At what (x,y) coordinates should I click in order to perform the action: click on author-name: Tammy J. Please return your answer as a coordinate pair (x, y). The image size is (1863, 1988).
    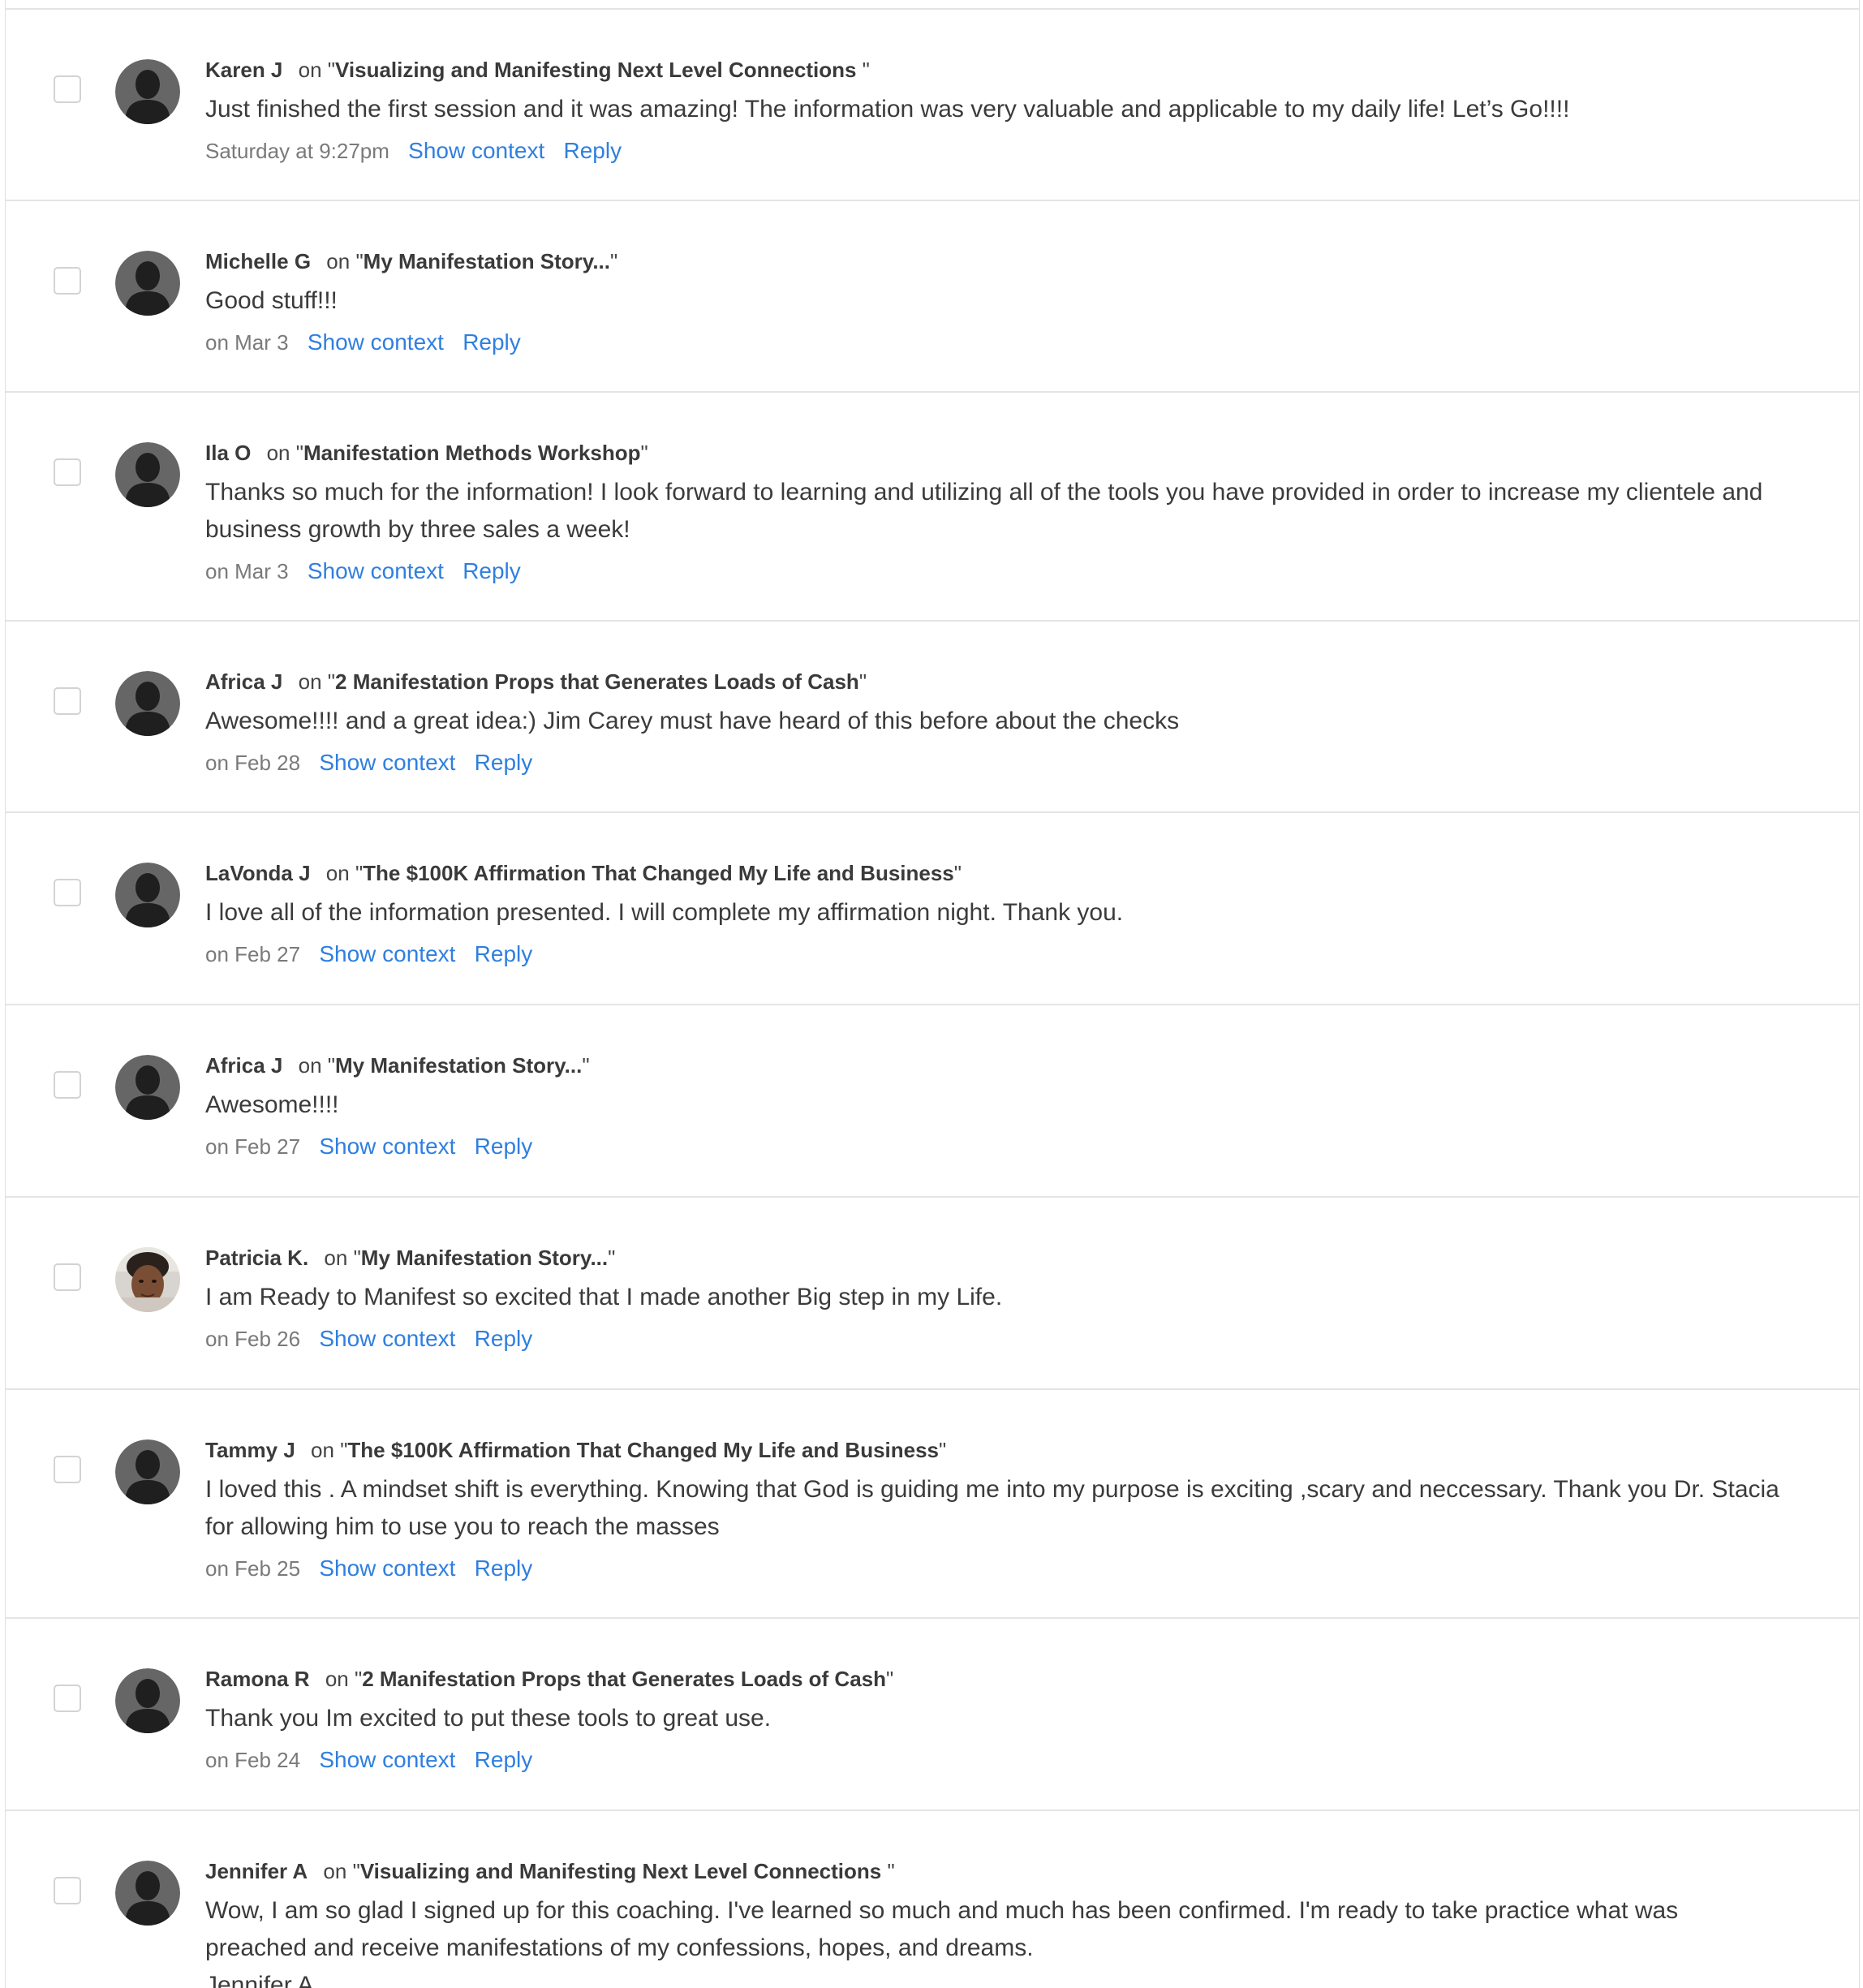
    Looking at the image, I should click on (250, 1450).